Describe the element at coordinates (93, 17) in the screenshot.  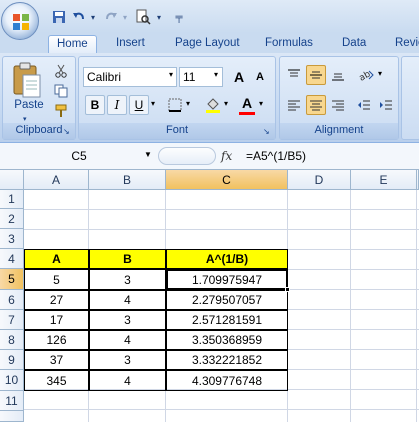
I see `undo-dropdown-icon: ▾` at that location.